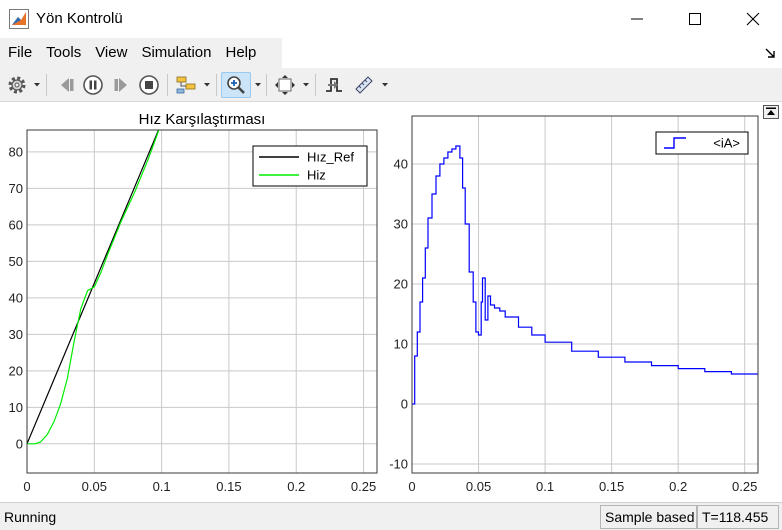 Image resolution: width=782 pixels, height=530 pixels. What do you see at coordinates (391, 19) in the screenshot?
I see `title-bar: Yön Kontrolü` at bounding box center [391, 19].